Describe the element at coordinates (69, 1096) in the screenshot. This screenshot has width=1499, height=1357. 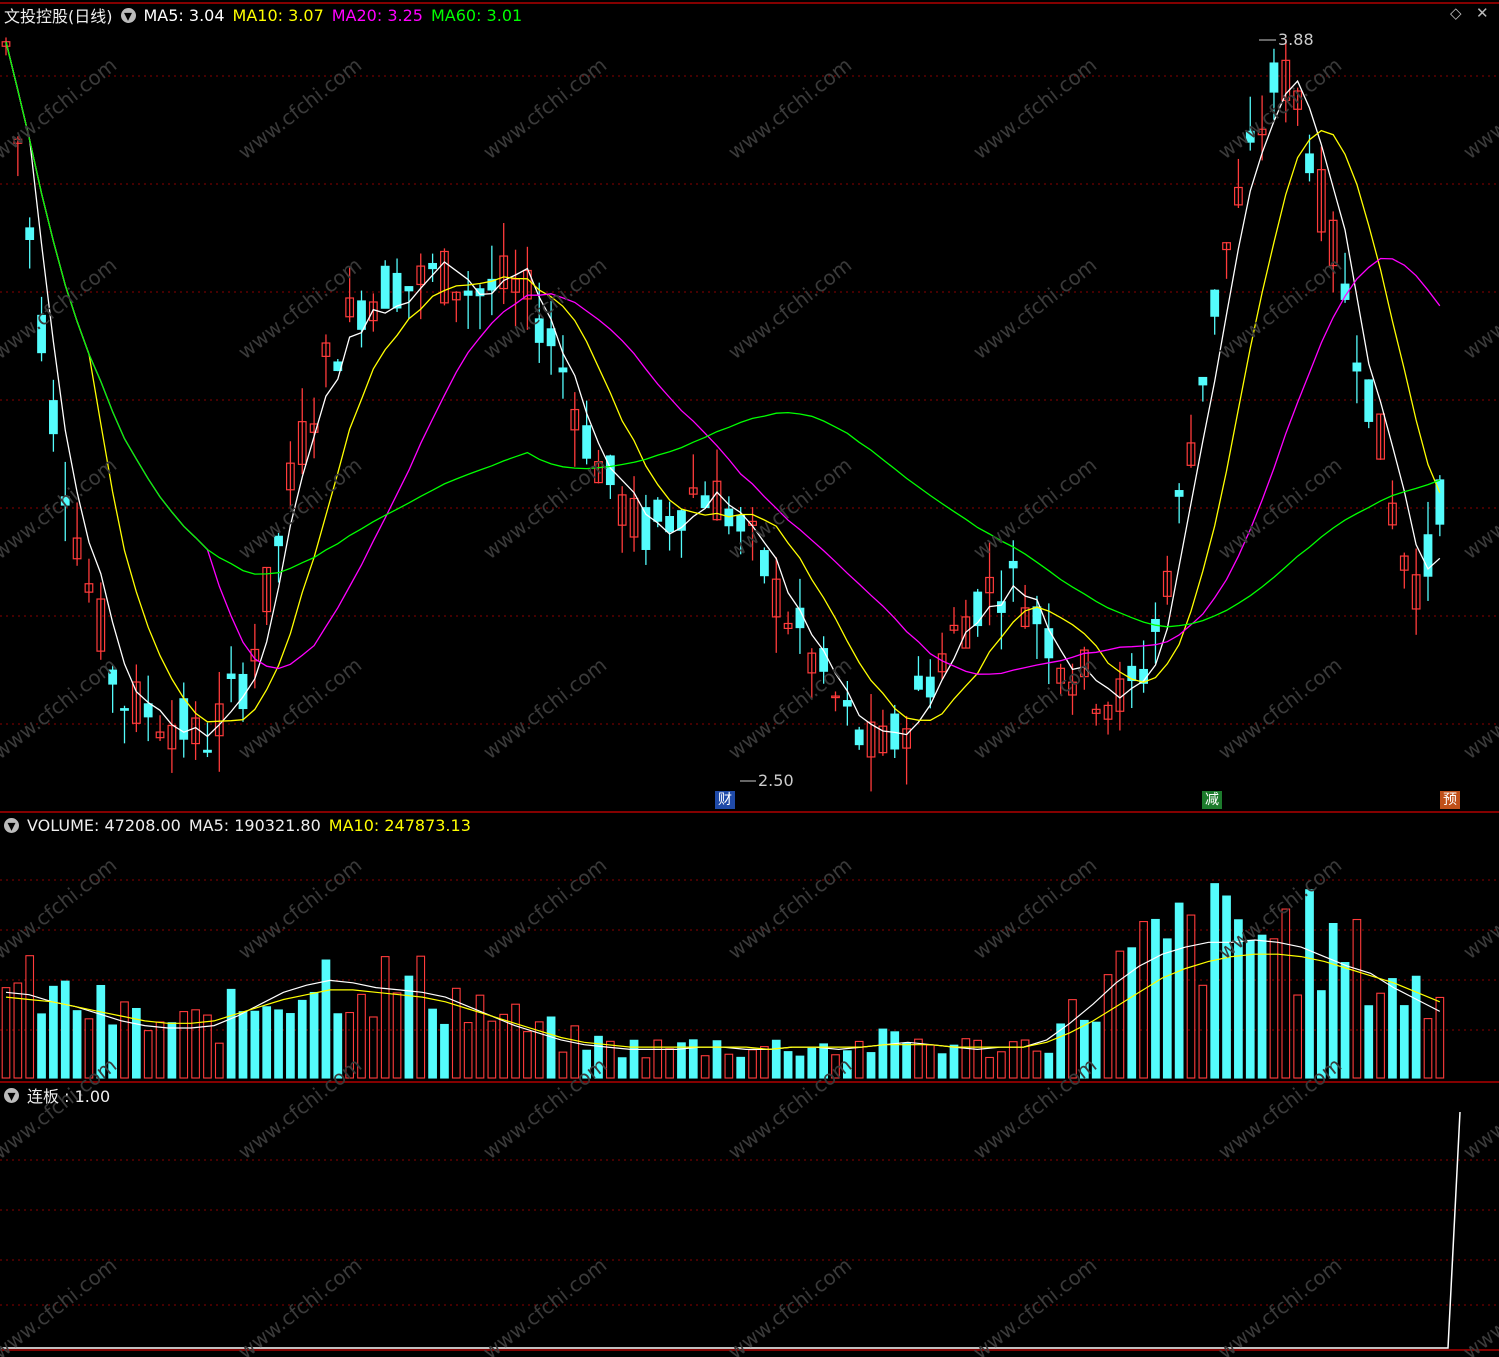
I see `lianban-label: 连板 : 1.00` at that location.